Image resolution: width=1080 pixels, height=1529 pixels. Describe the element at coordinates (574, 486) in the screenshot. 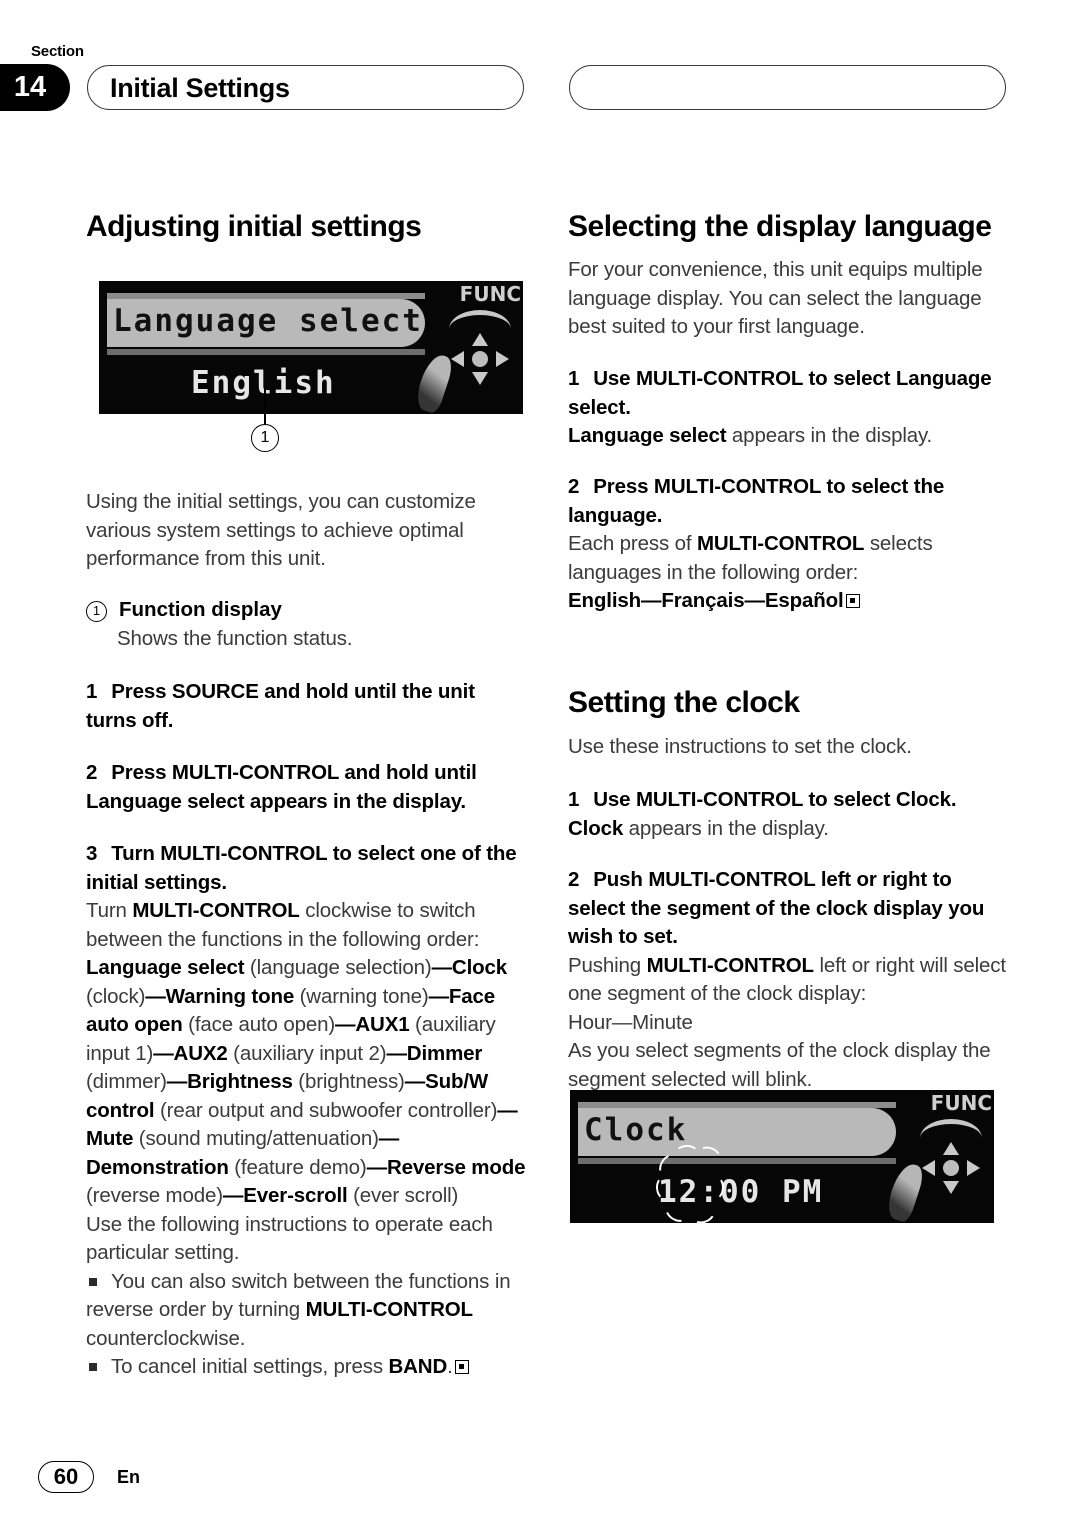

I see `language-step-2-number: 2` at that location.